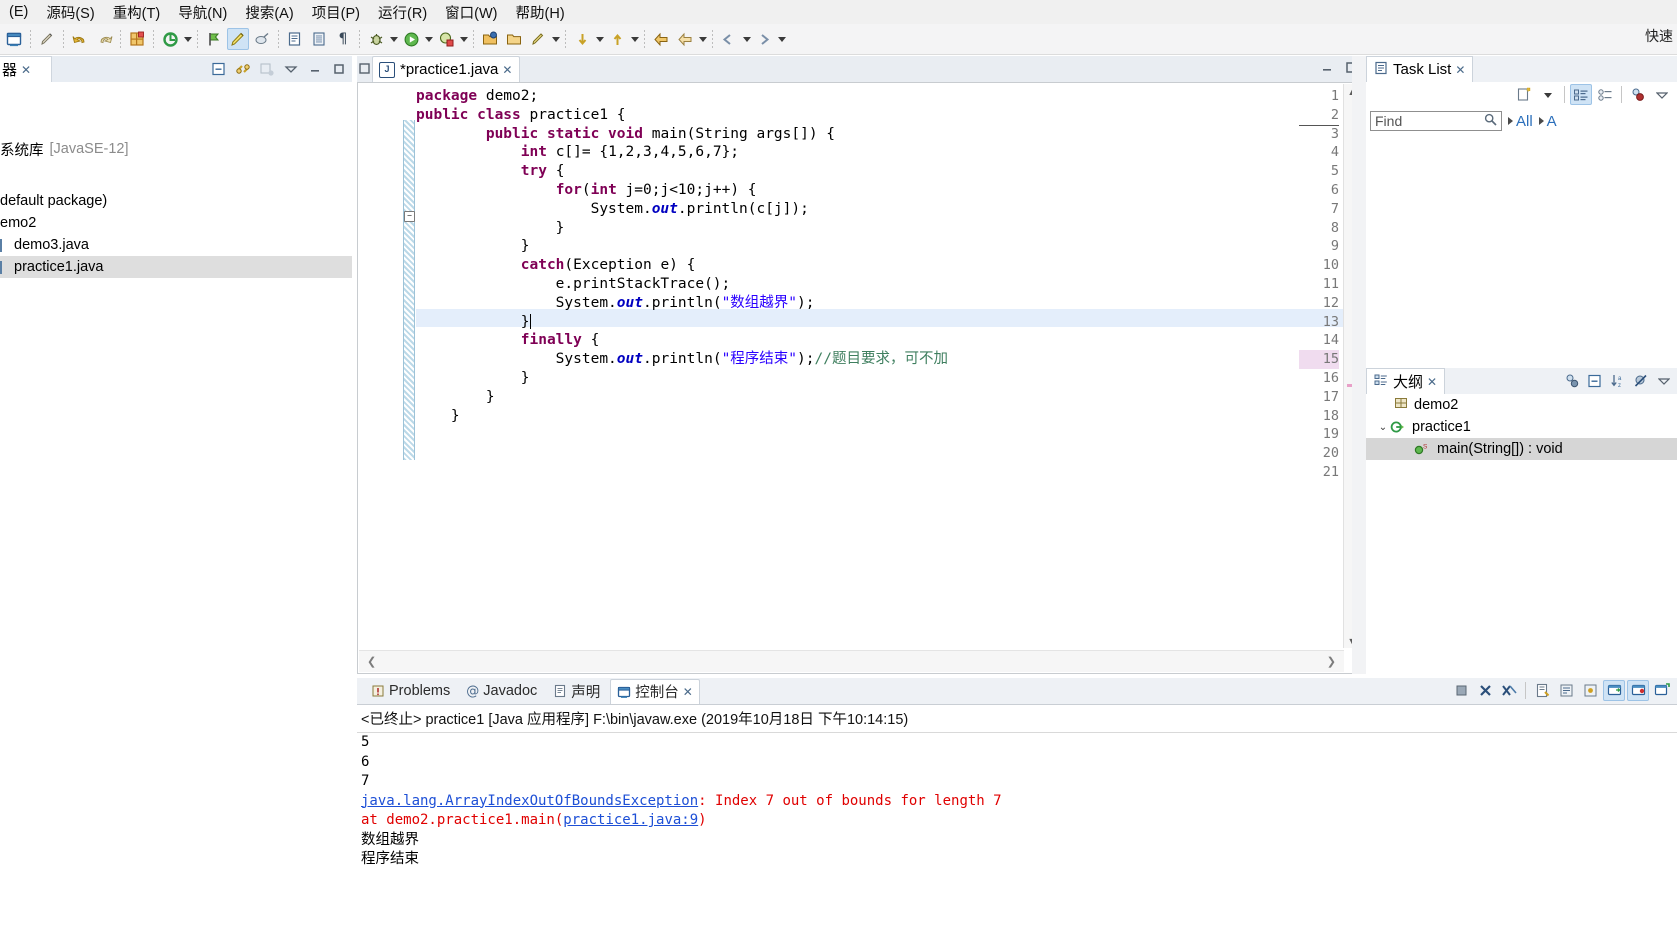 Image resolution: width=1677 pixels, height=939 pixels. What do you see at coordinates (364, 68) in the screenshot?
I see `editor-restore-icon` at bounding box center [364, 68].